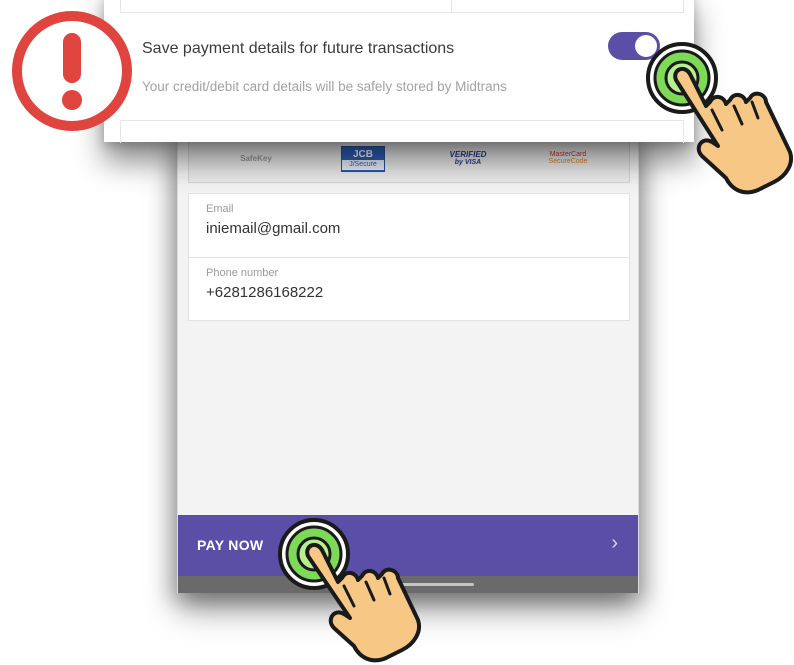  What do you see at coordinates (273, 228) in the screenshot?
I see `email-value: iniemail@gmail.com` at bounding box center [273, 228].